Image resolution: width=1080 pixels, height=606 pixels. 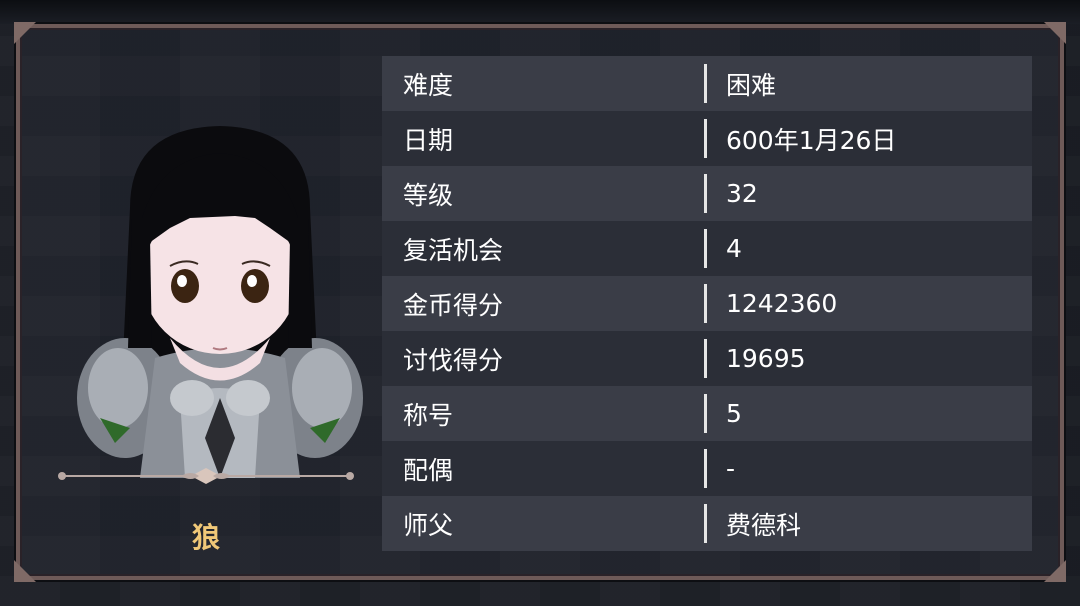 What do you see at coordinates (428, 195) in the screenshot?
I see `stat-label: 等级` at bounding box center [428, 195].